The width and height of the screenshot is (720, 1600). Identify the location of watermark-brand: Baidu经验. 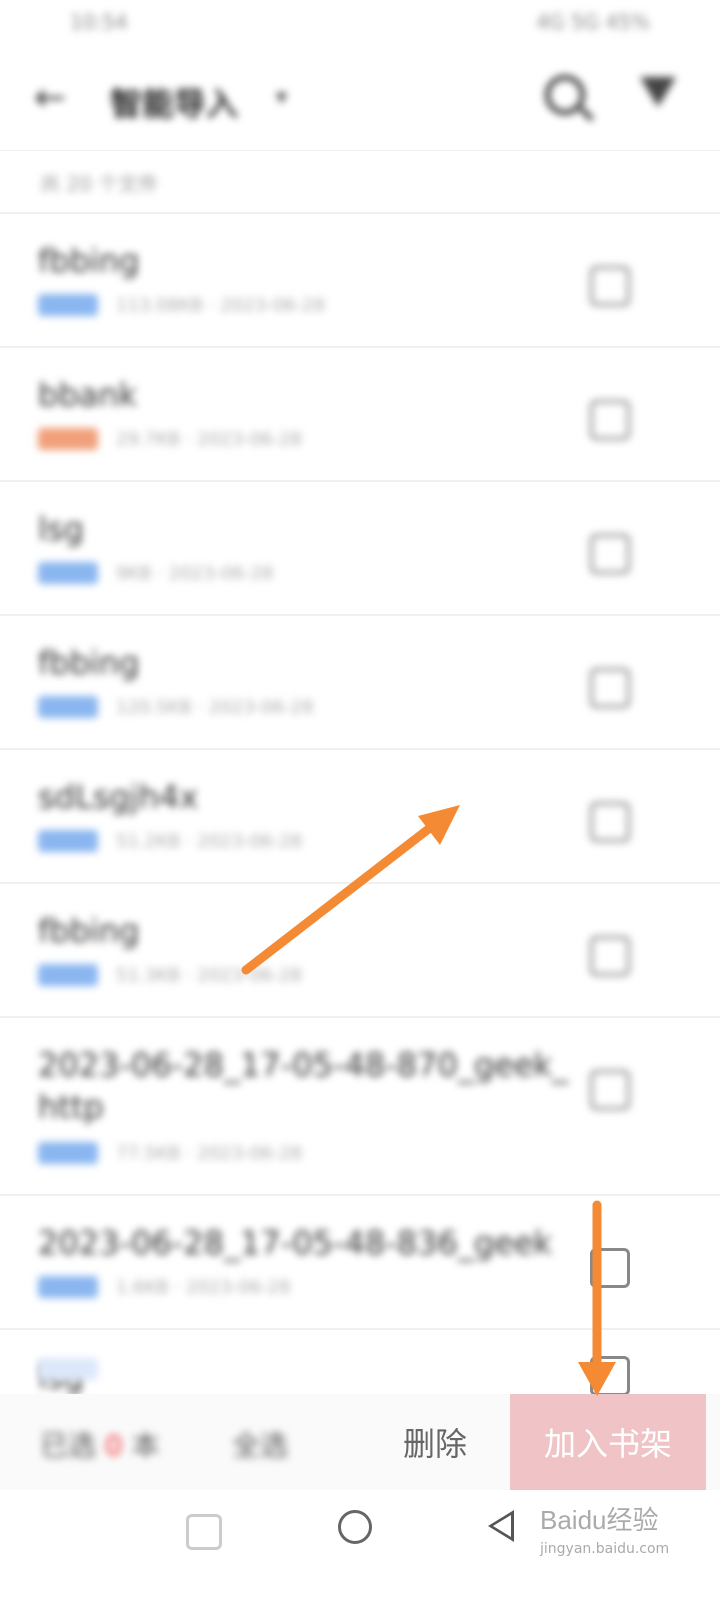
(599, 1520).